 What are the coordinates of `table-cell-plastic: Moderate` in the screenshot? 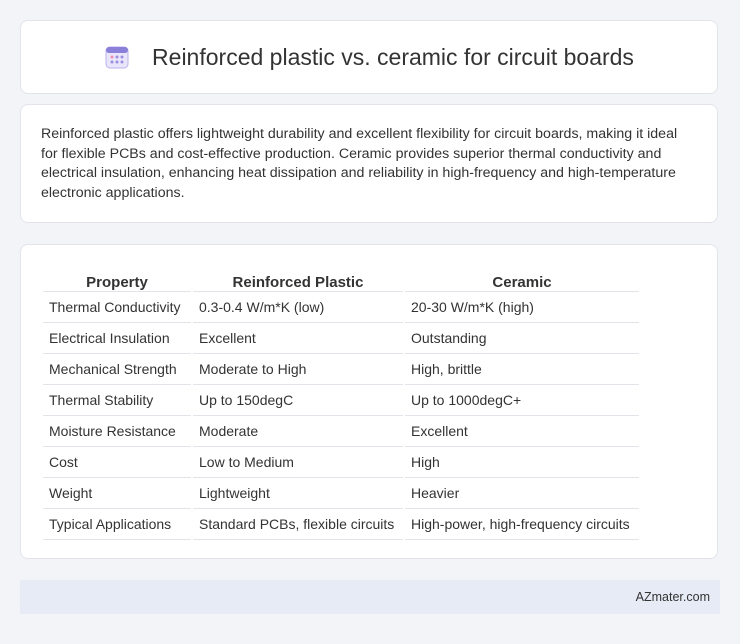 It's located at (298, 431).